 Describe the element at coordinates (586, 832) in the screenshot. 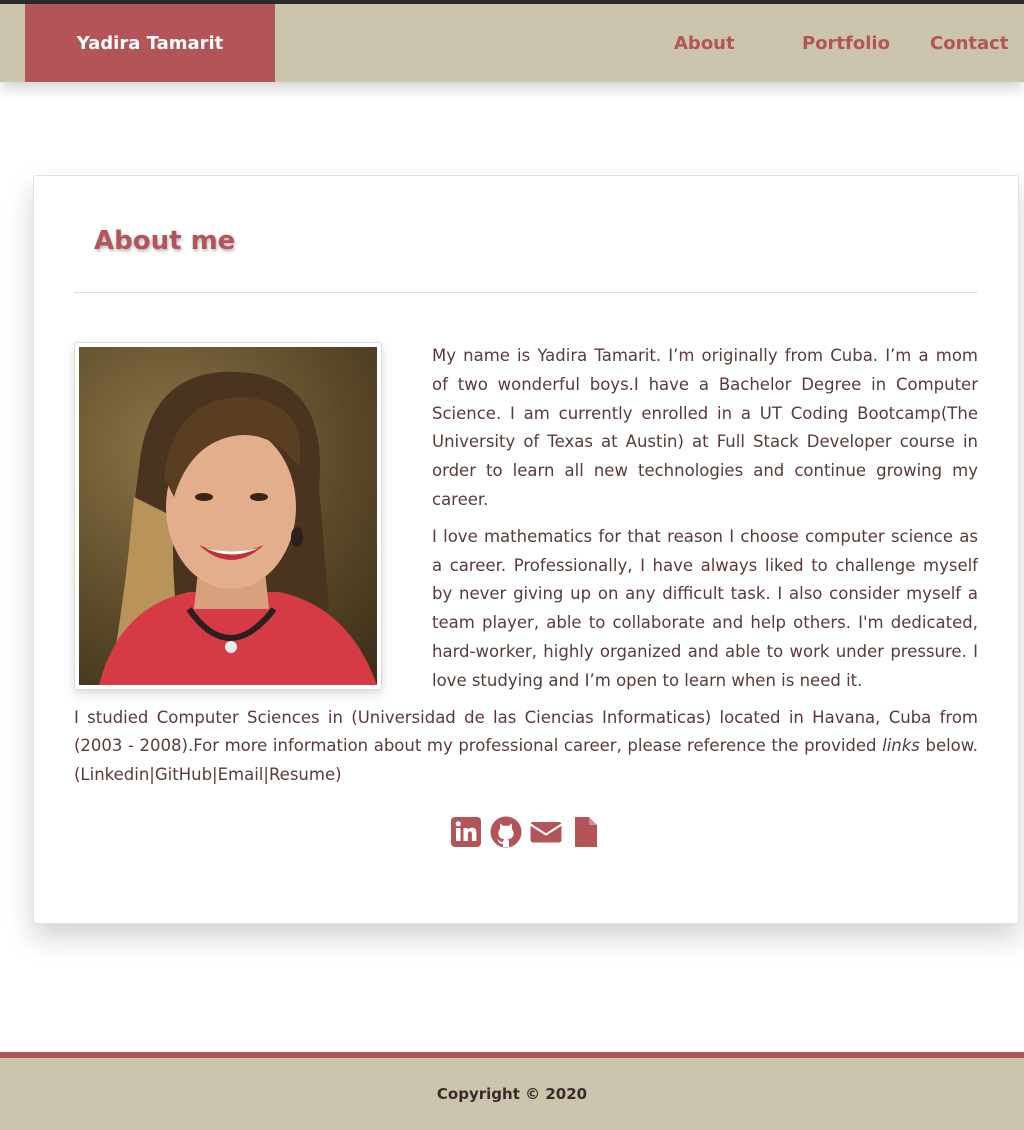

I see `file-icon` at that location.